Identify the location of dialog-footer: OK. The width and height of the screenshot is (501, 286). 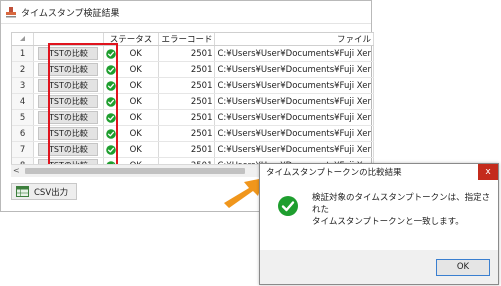
(379, 267).